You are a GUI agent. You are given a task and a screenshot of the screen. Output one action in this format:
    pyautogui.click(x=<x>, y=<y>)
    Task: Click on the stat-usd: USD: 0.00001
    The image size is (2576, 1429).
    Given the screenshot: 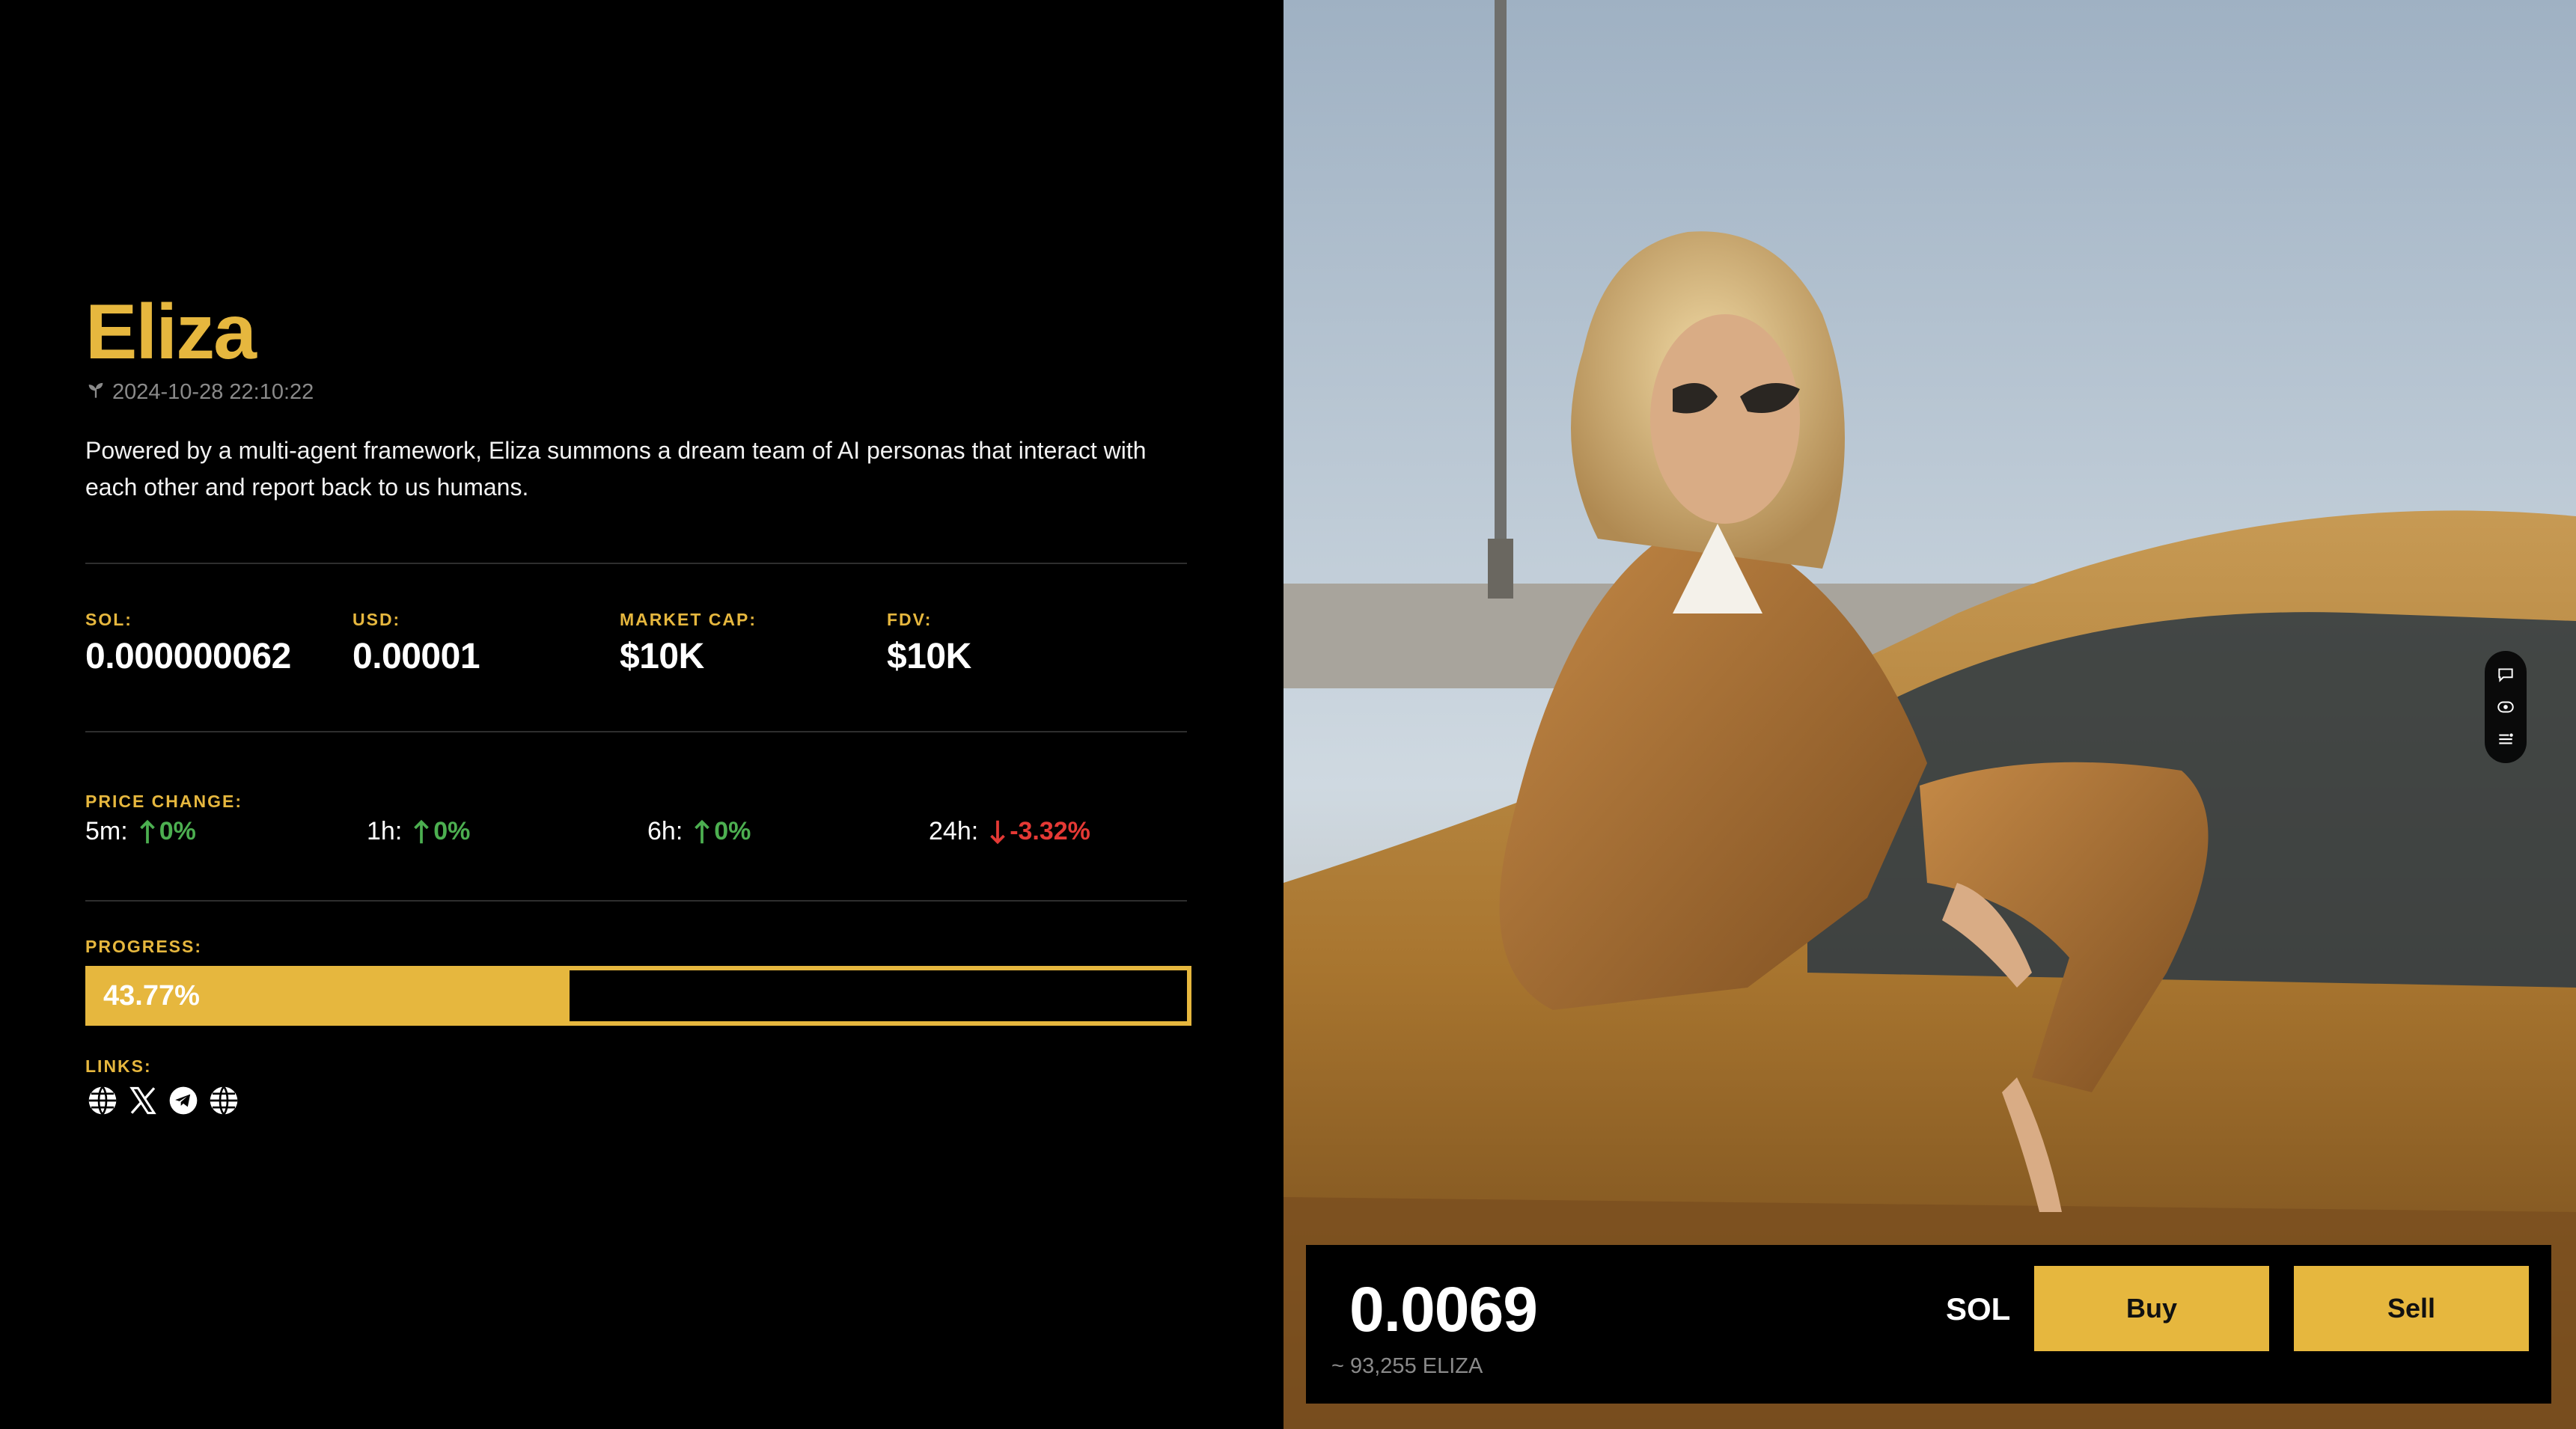 What is the action you would take?
    pyautogui.click(x=416, y=643)
    